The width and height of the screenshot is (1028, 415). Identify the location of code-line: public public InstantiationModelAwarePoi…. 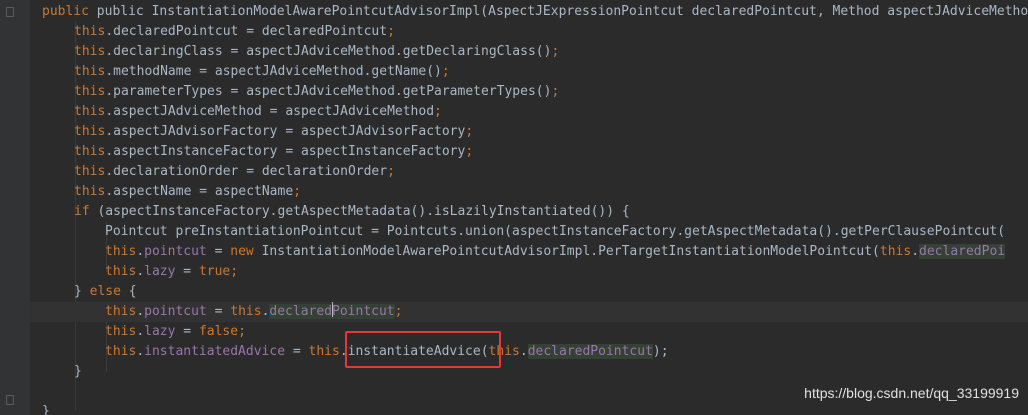
(535, 11).